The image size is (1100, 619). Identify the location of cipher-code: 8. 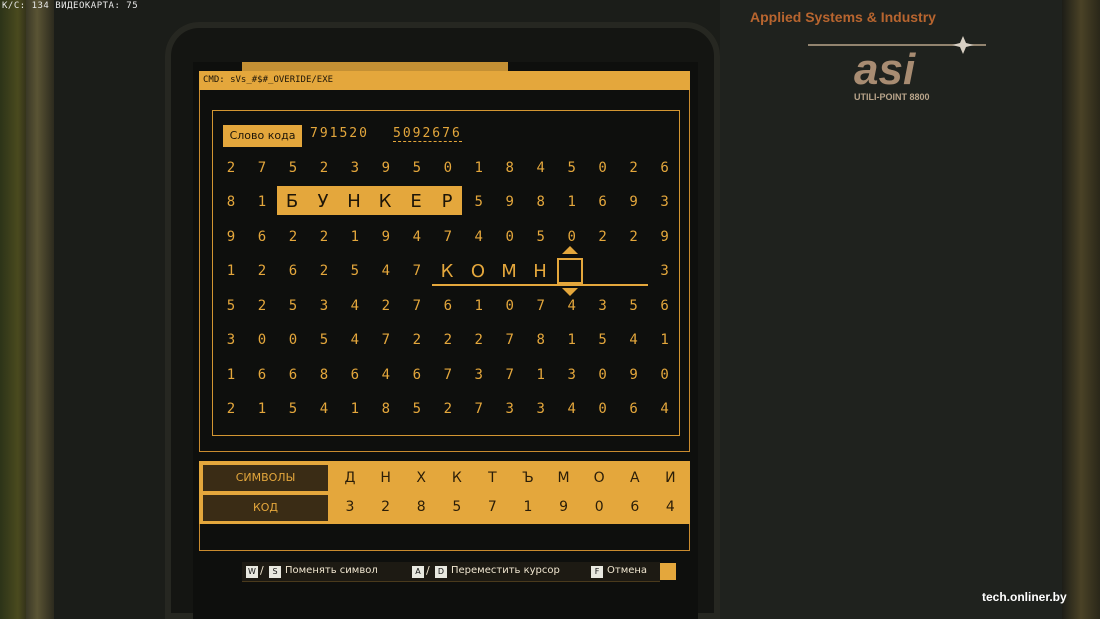
(421, 507).